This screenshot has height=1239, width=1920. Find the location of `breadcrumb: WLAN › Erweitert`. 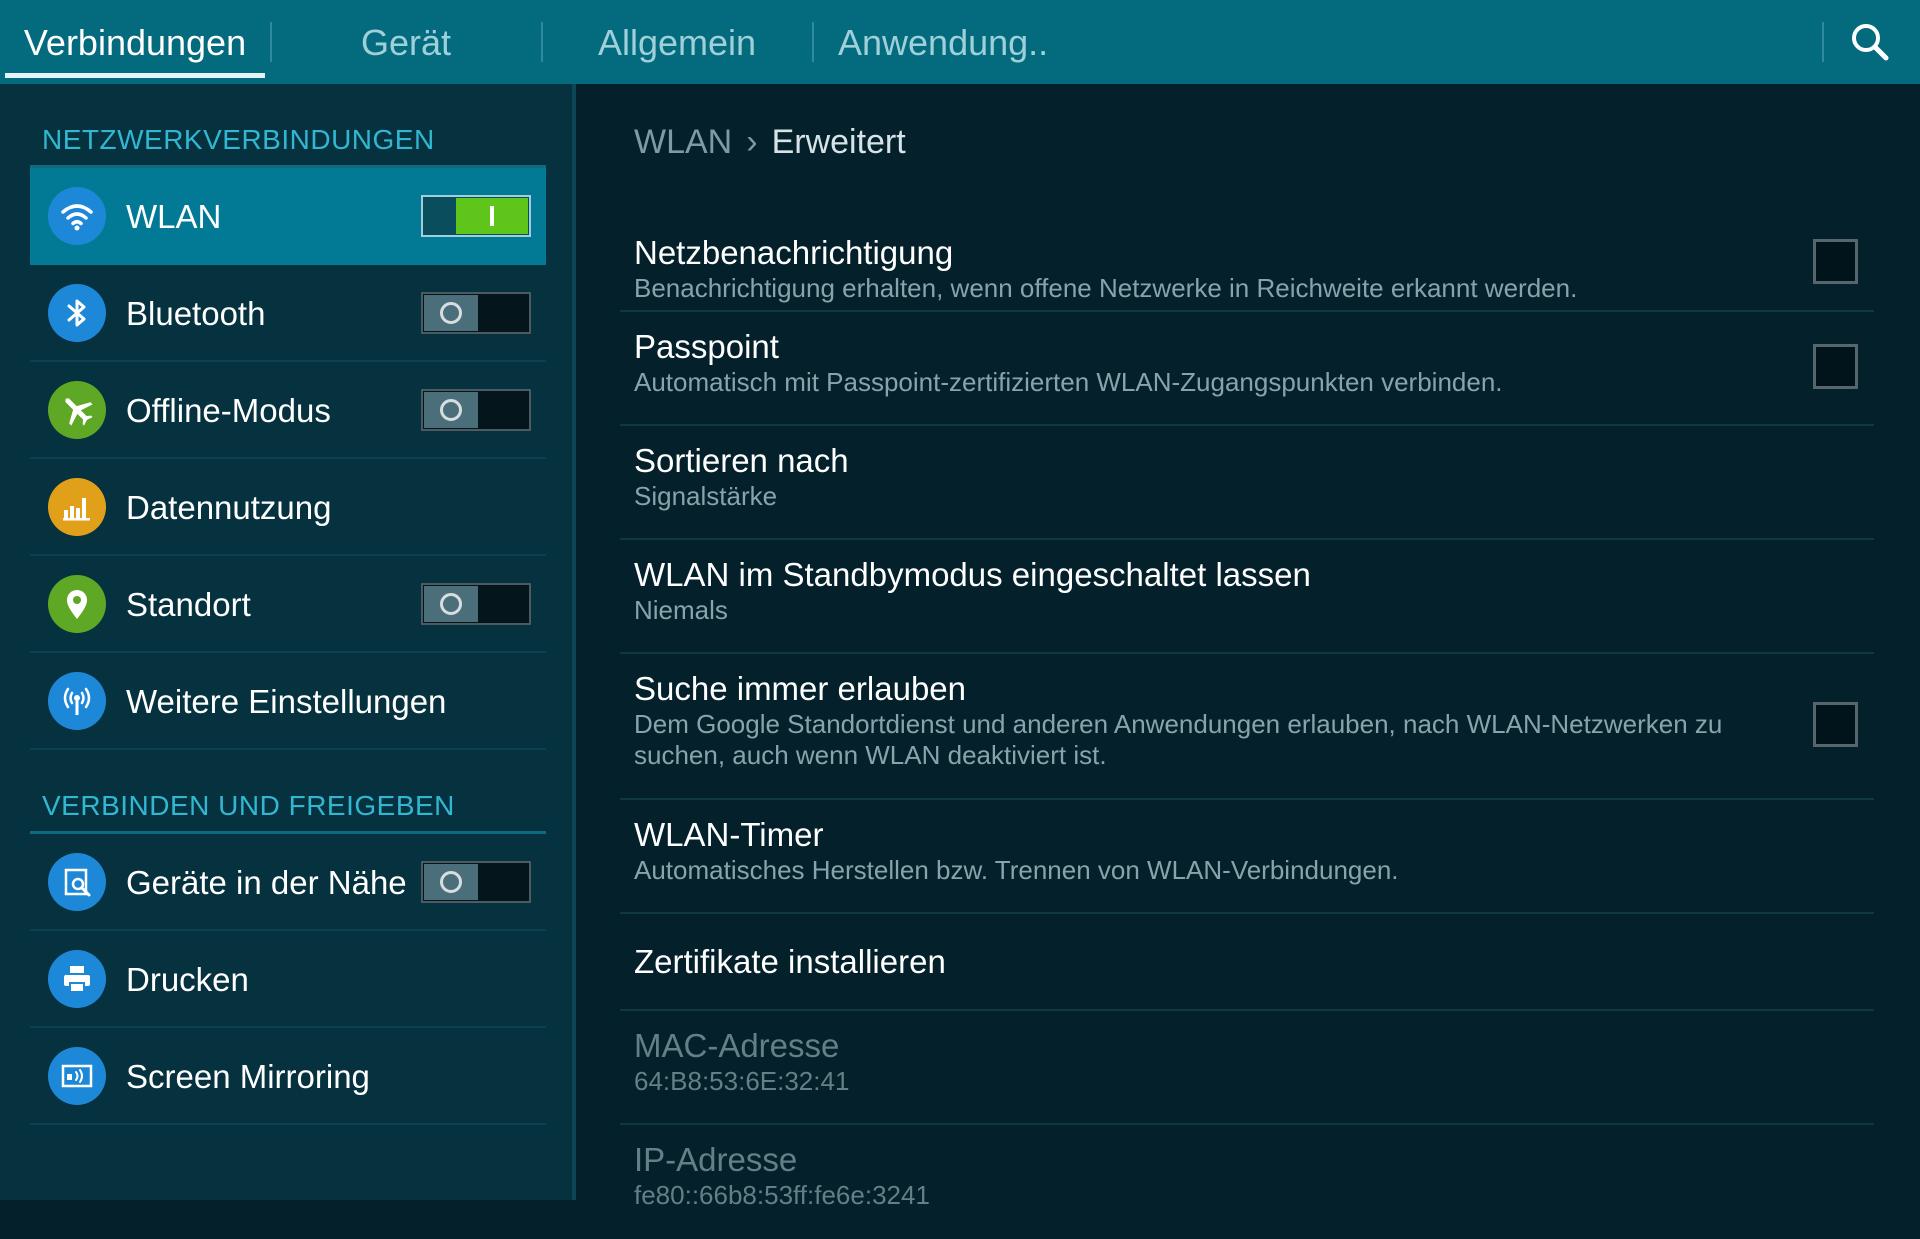

breadcrumb: WLAN › Erweitert is located at coordinates (770, 142).